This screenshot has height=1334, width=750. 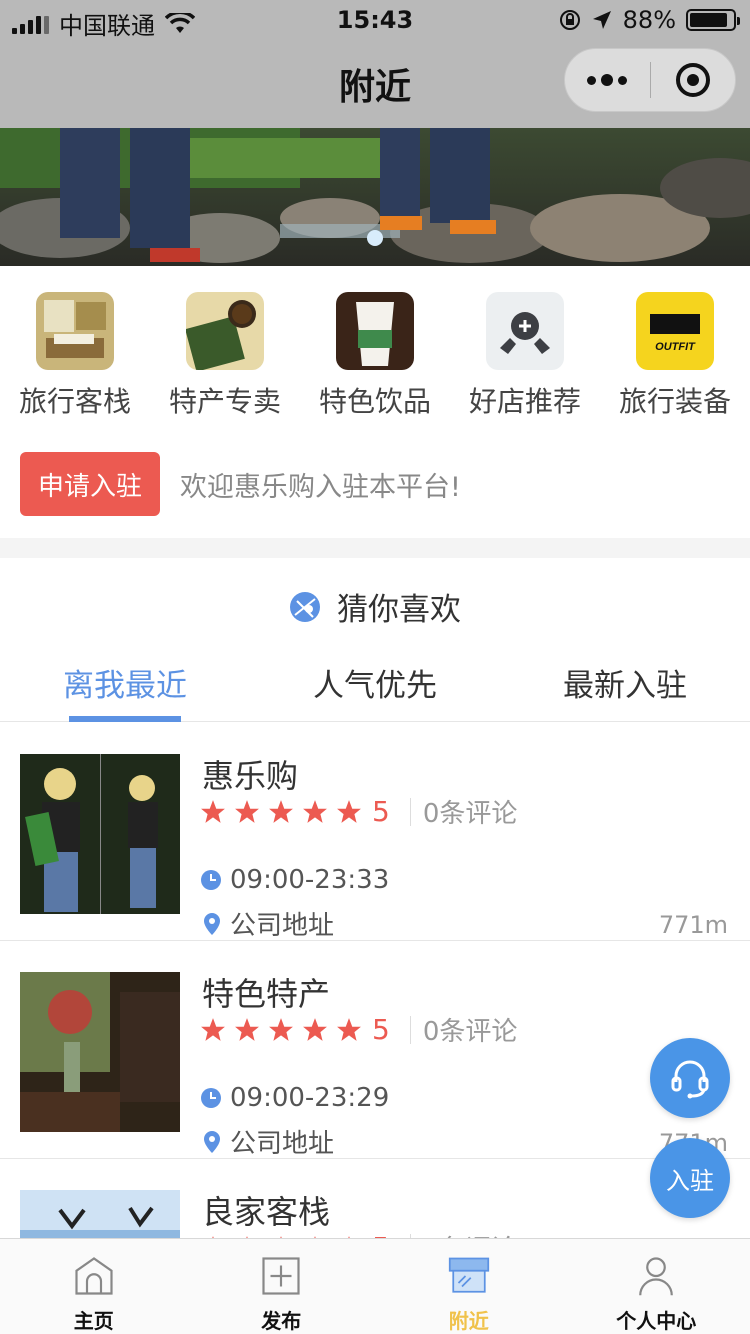 I want to click on bottom-tab-bar: 主页 发布 附近 个人中心, so click(x=375, y=1286).